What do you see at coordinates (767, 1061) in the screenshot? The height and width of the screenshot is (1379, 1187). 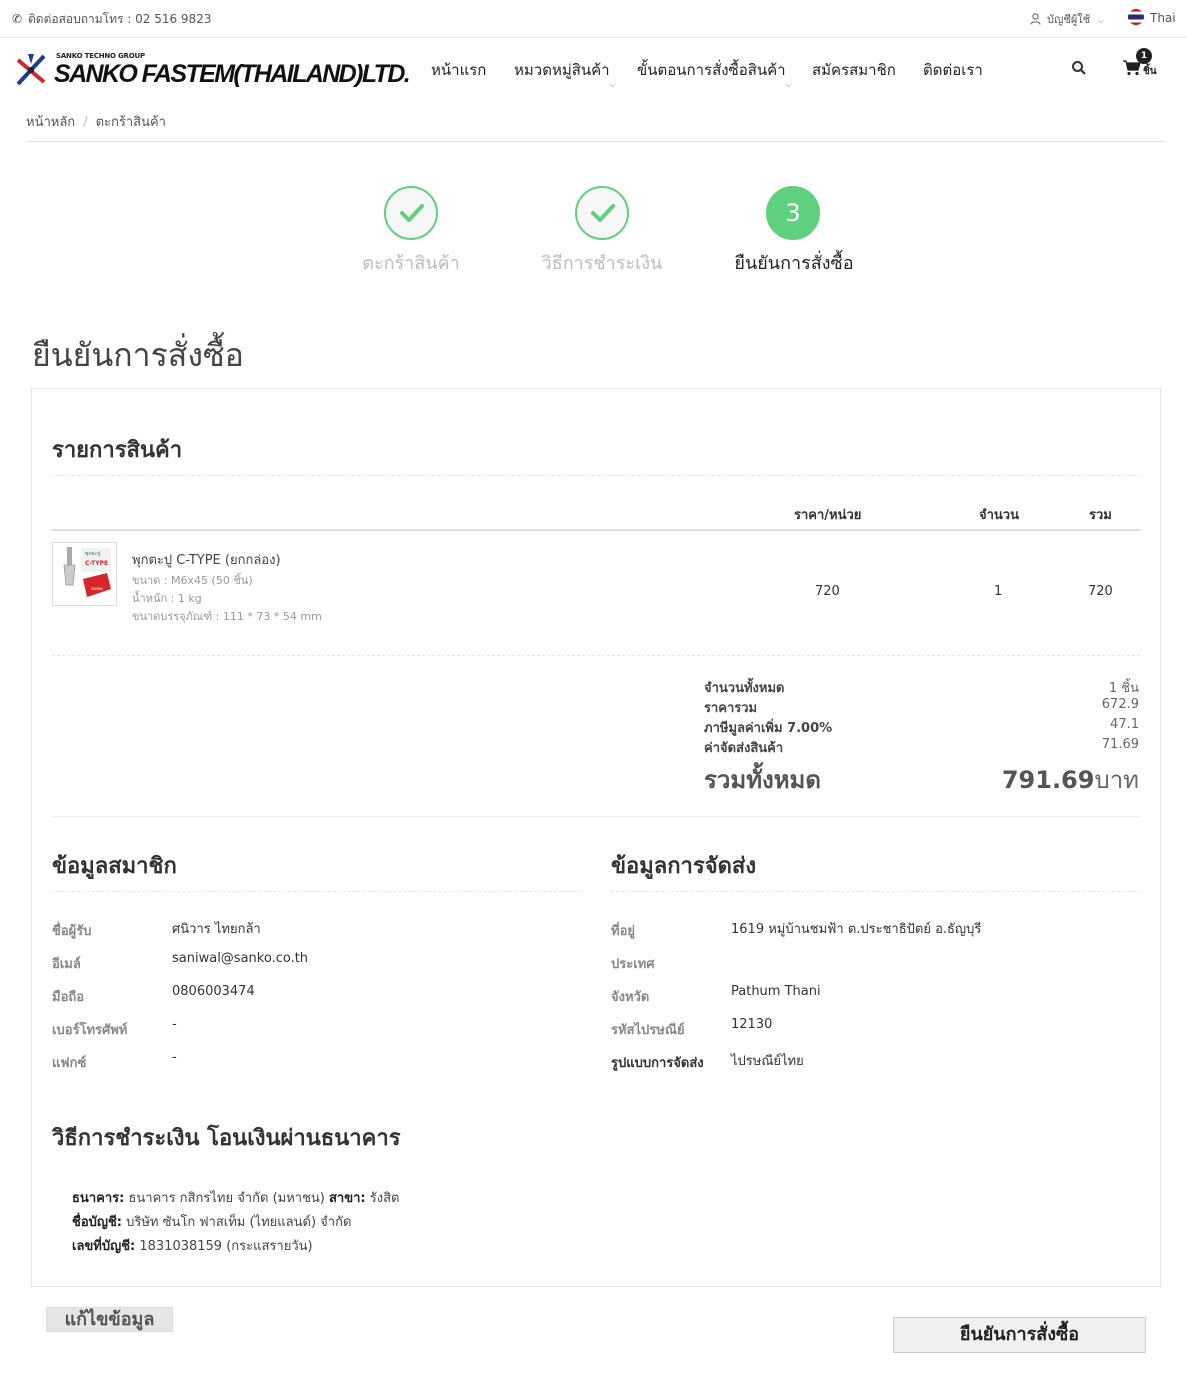 I see `shipping-value-method: ไปรษณีย์ไทย` at bounding box center [767, 1061].